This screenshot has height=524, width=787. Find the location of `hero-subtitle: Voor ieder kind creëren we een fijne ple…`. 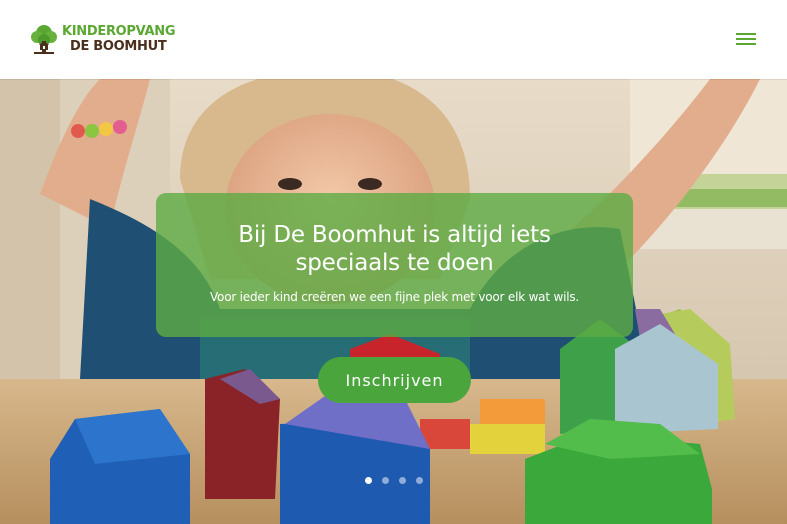

hero-subtitle: Voor ieder kind creëren we een fijne ple… is located at coordinates (394, 297).